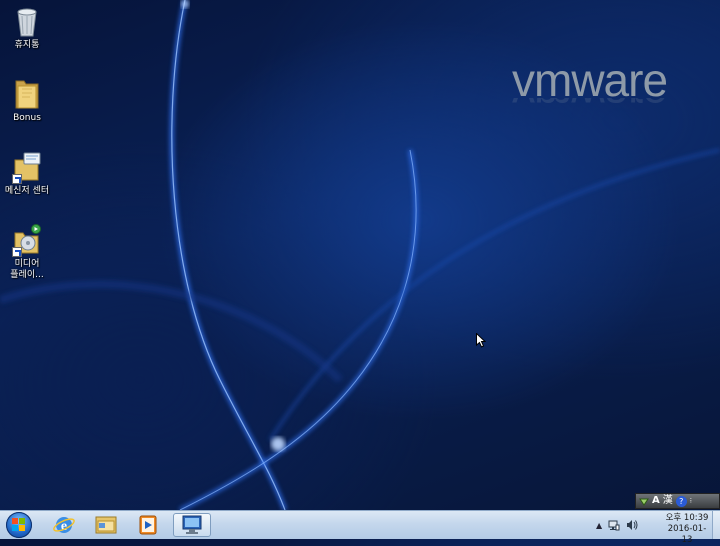  What do you see at coordinates (27, 191) in the screenshot?
I see `messenger-center-label: 메신저 센터` at bounding box center [27, 191].